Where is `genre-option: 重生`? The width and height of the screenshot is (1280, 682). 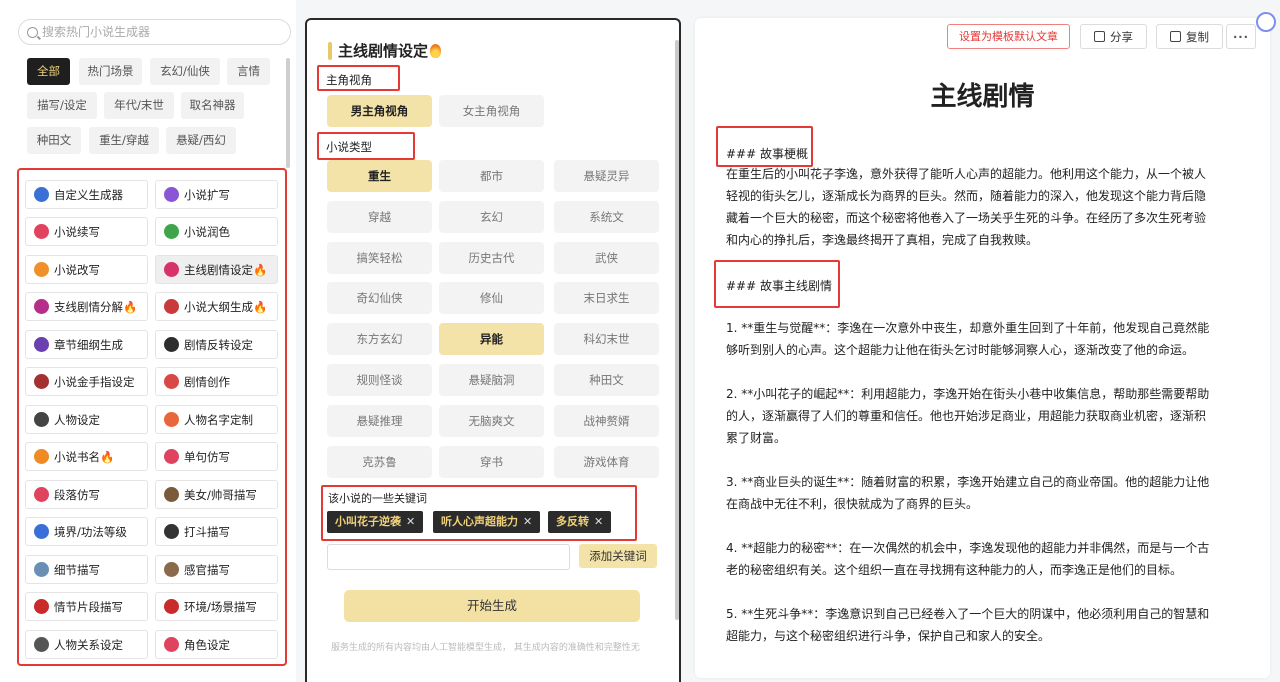
genre-option: 重生 is located at coordinates (379, 176).